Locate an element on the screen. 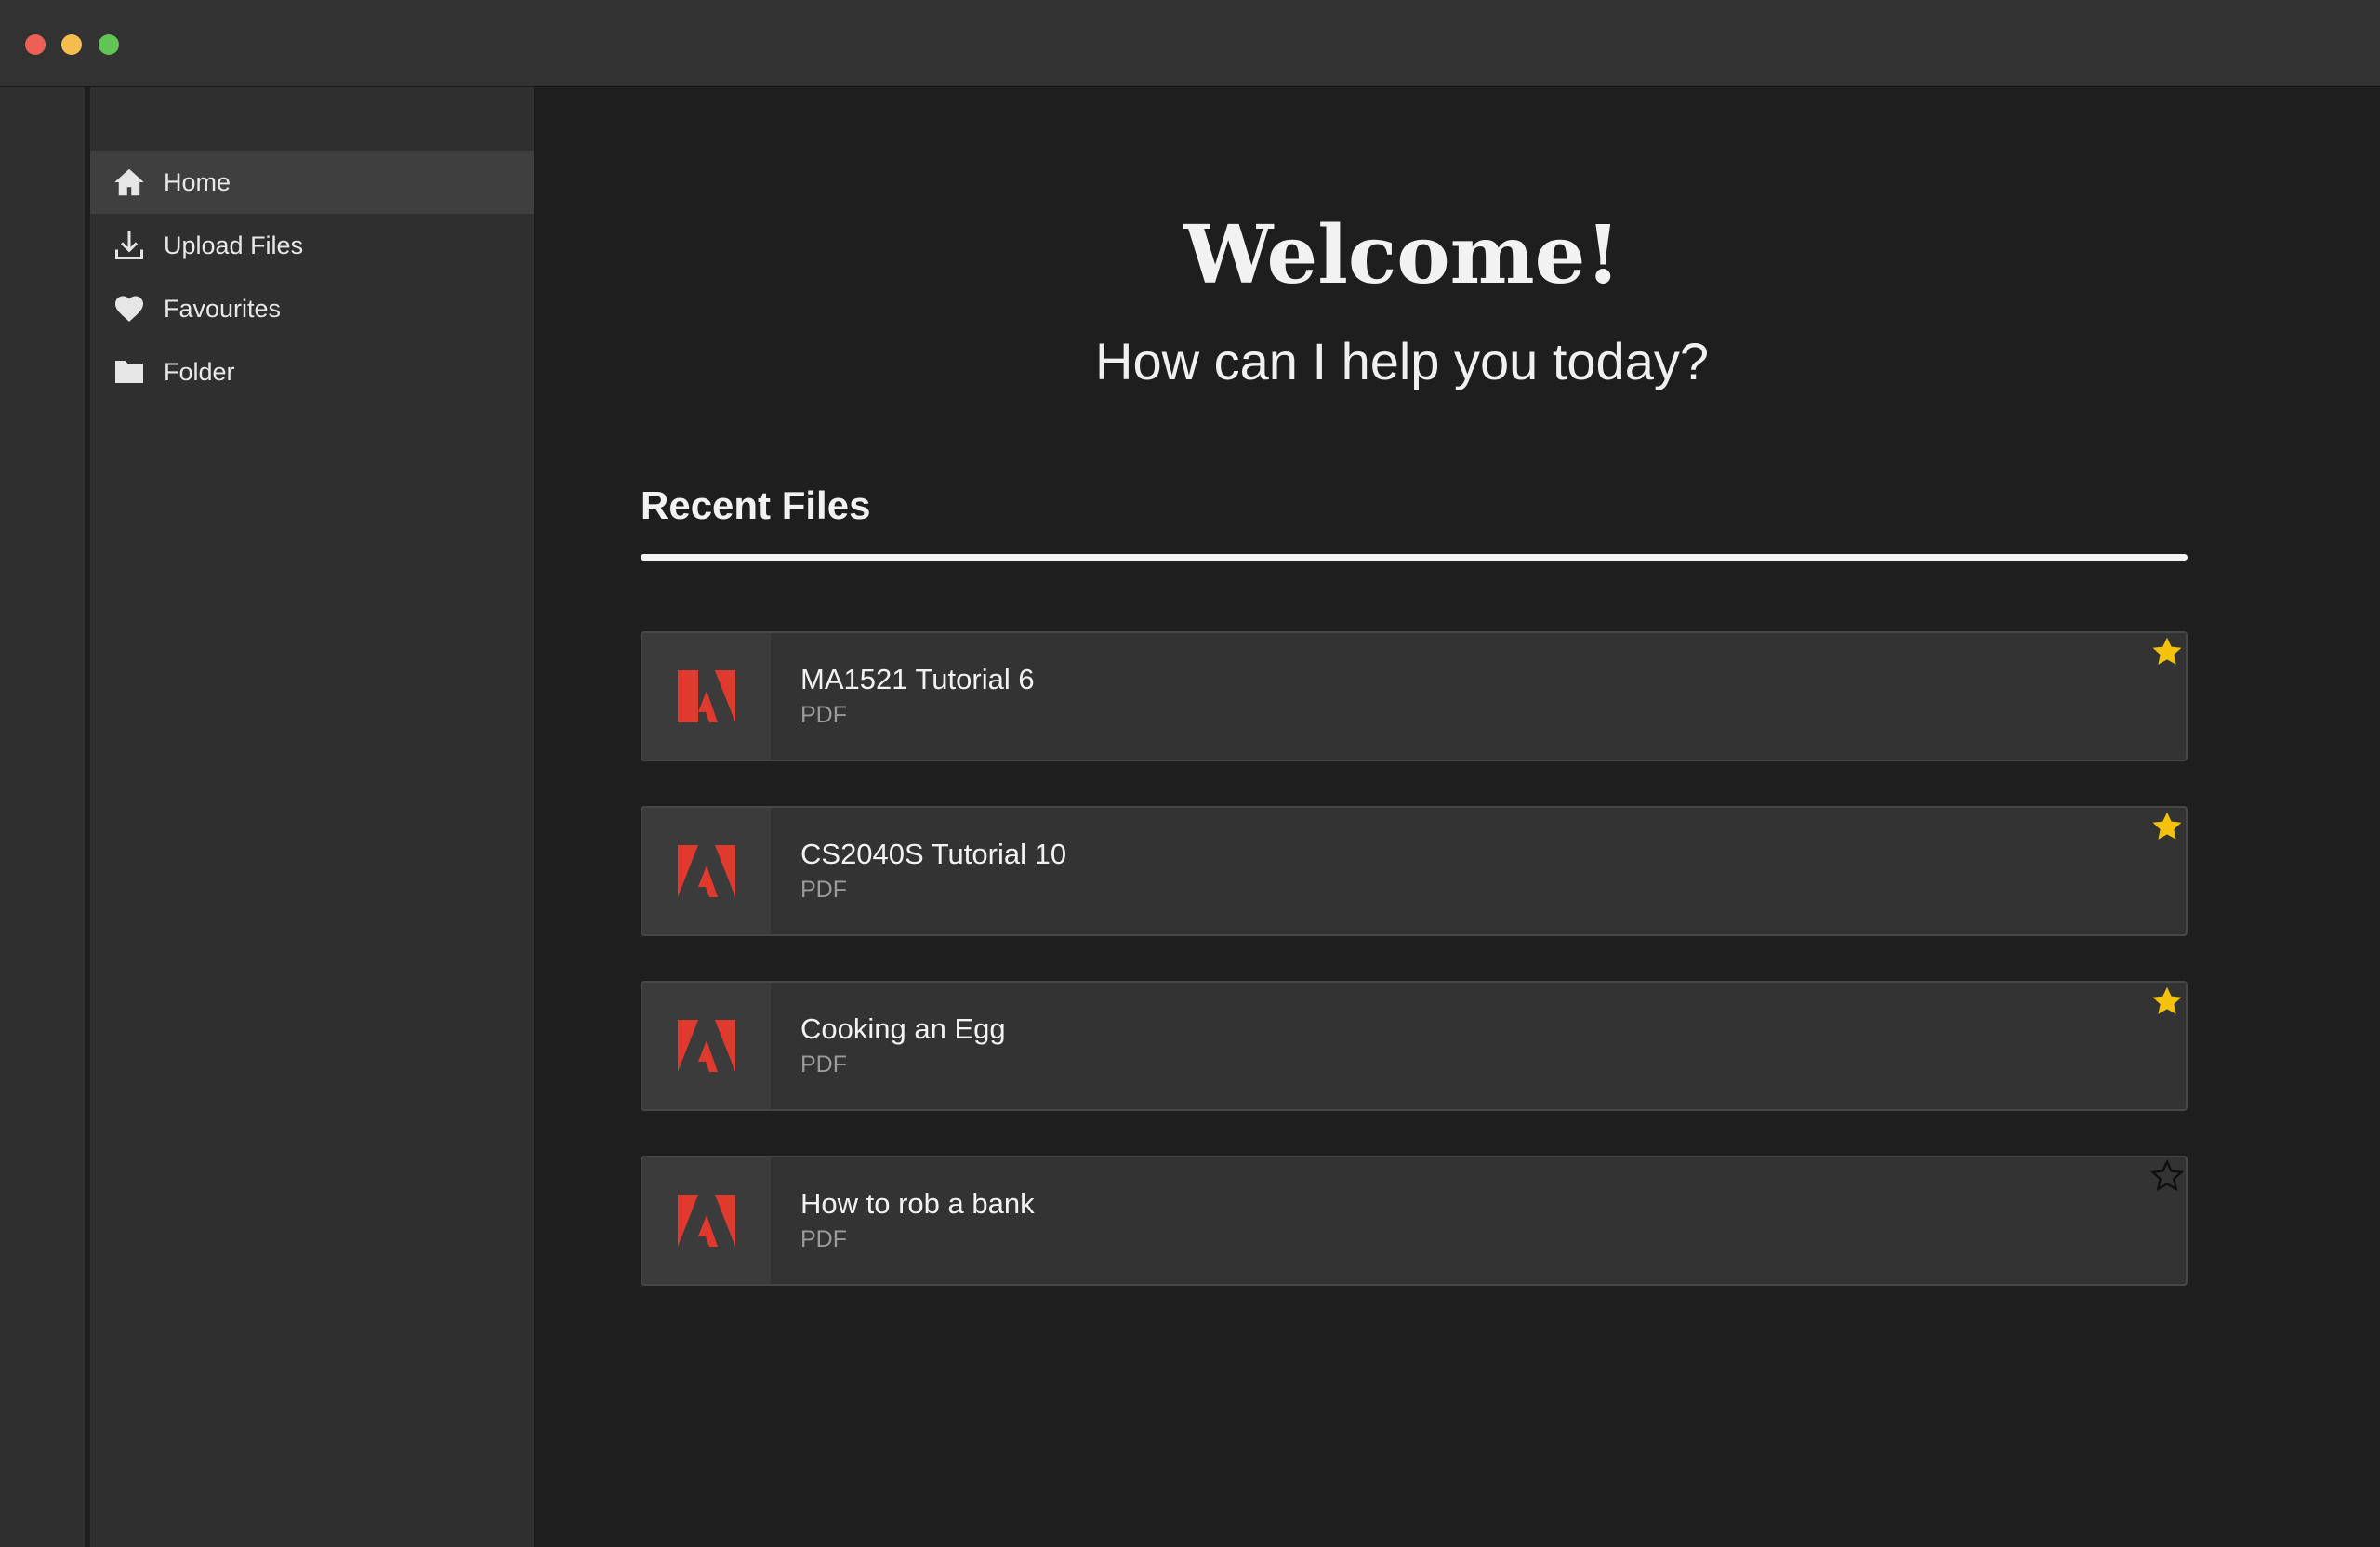 This screenshot has width=2380, height=1547. recent-file-card: How to rob a bank PDF is located at coordinates (1414, 1221).